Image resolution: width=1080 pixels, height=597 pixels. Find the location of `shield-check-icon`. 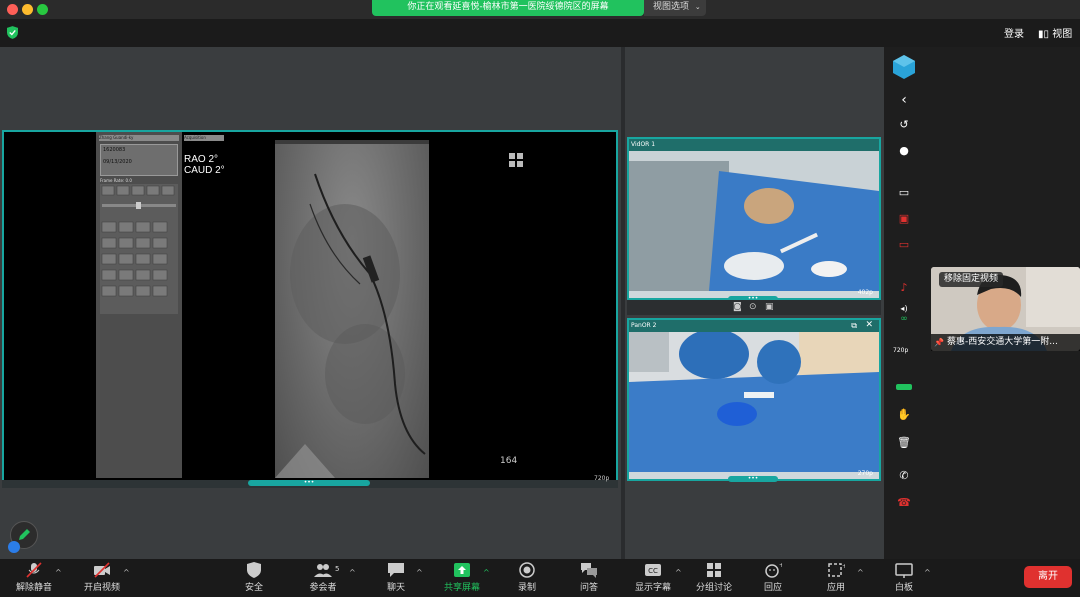

shield-check-icon is located at coordinates (12, 32).